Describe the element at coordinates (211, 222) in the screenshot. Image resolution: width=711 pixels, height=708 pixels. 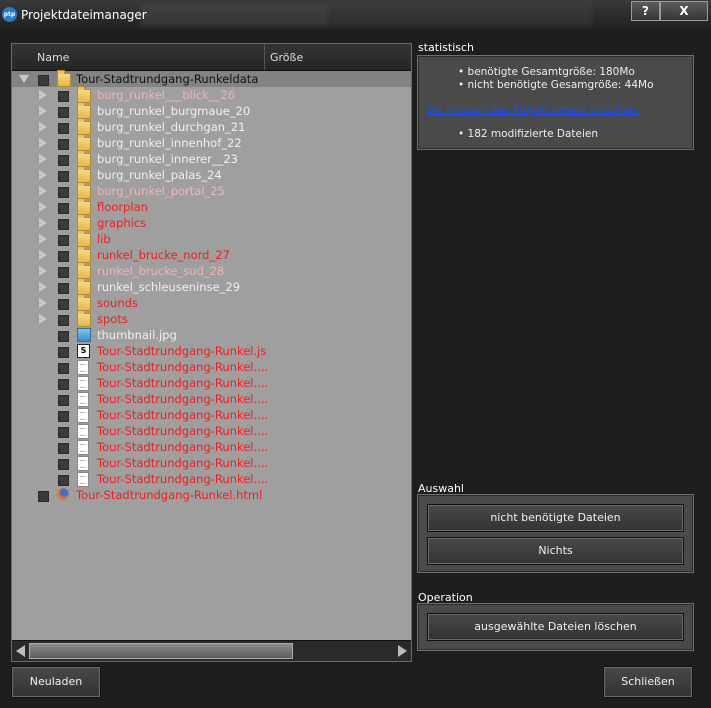
I see `tree-row: graphics` at that location.